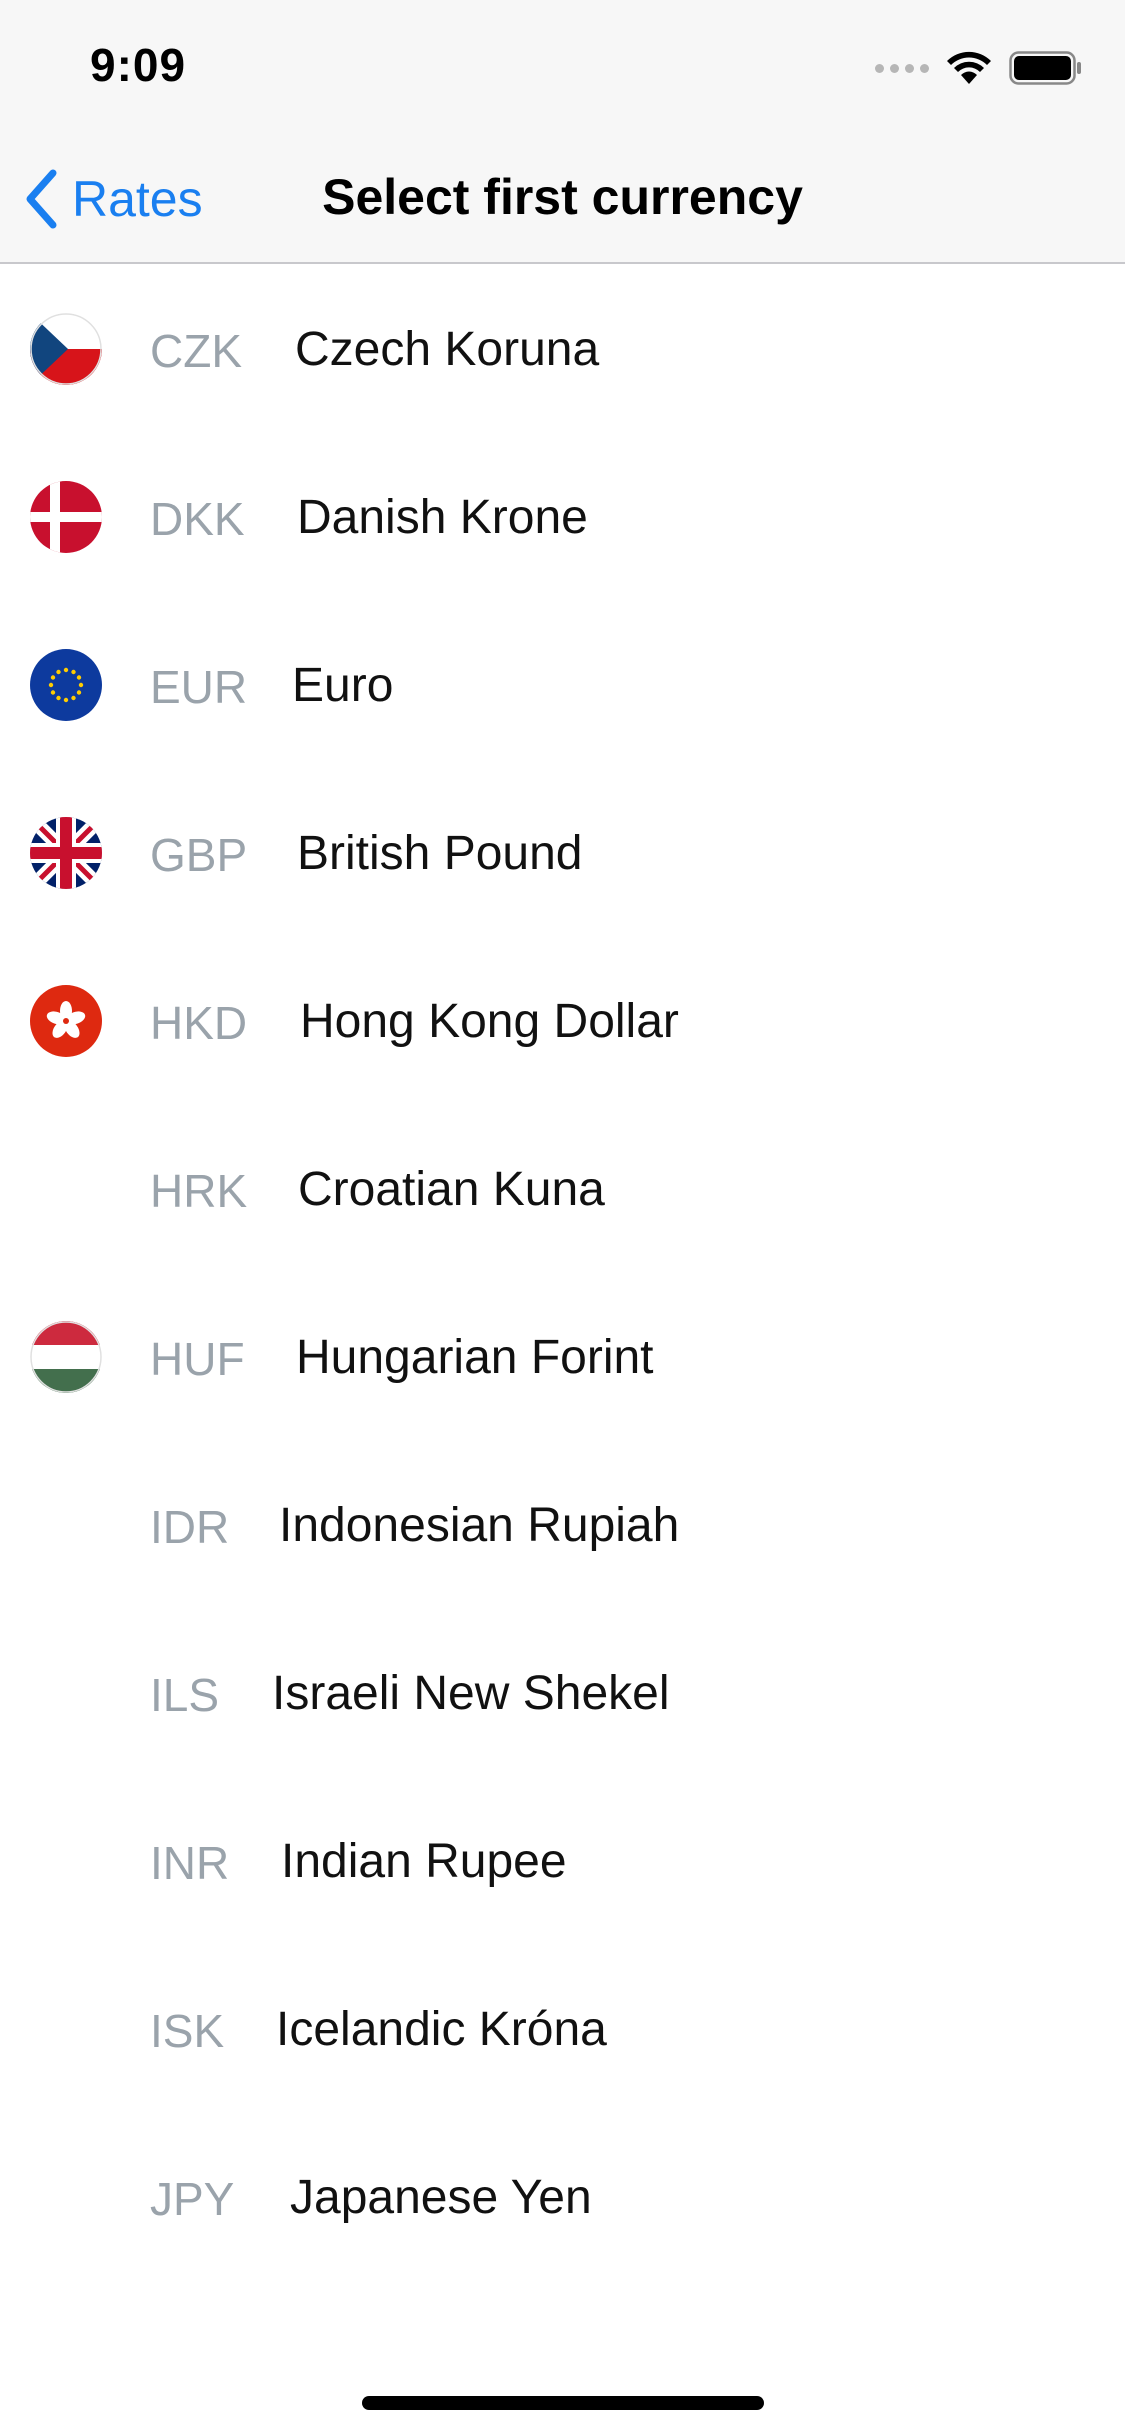 Image resolution: width=1125 pixels, height=2436 pixels. I want to click on wifi-icon, so click(969, 67).